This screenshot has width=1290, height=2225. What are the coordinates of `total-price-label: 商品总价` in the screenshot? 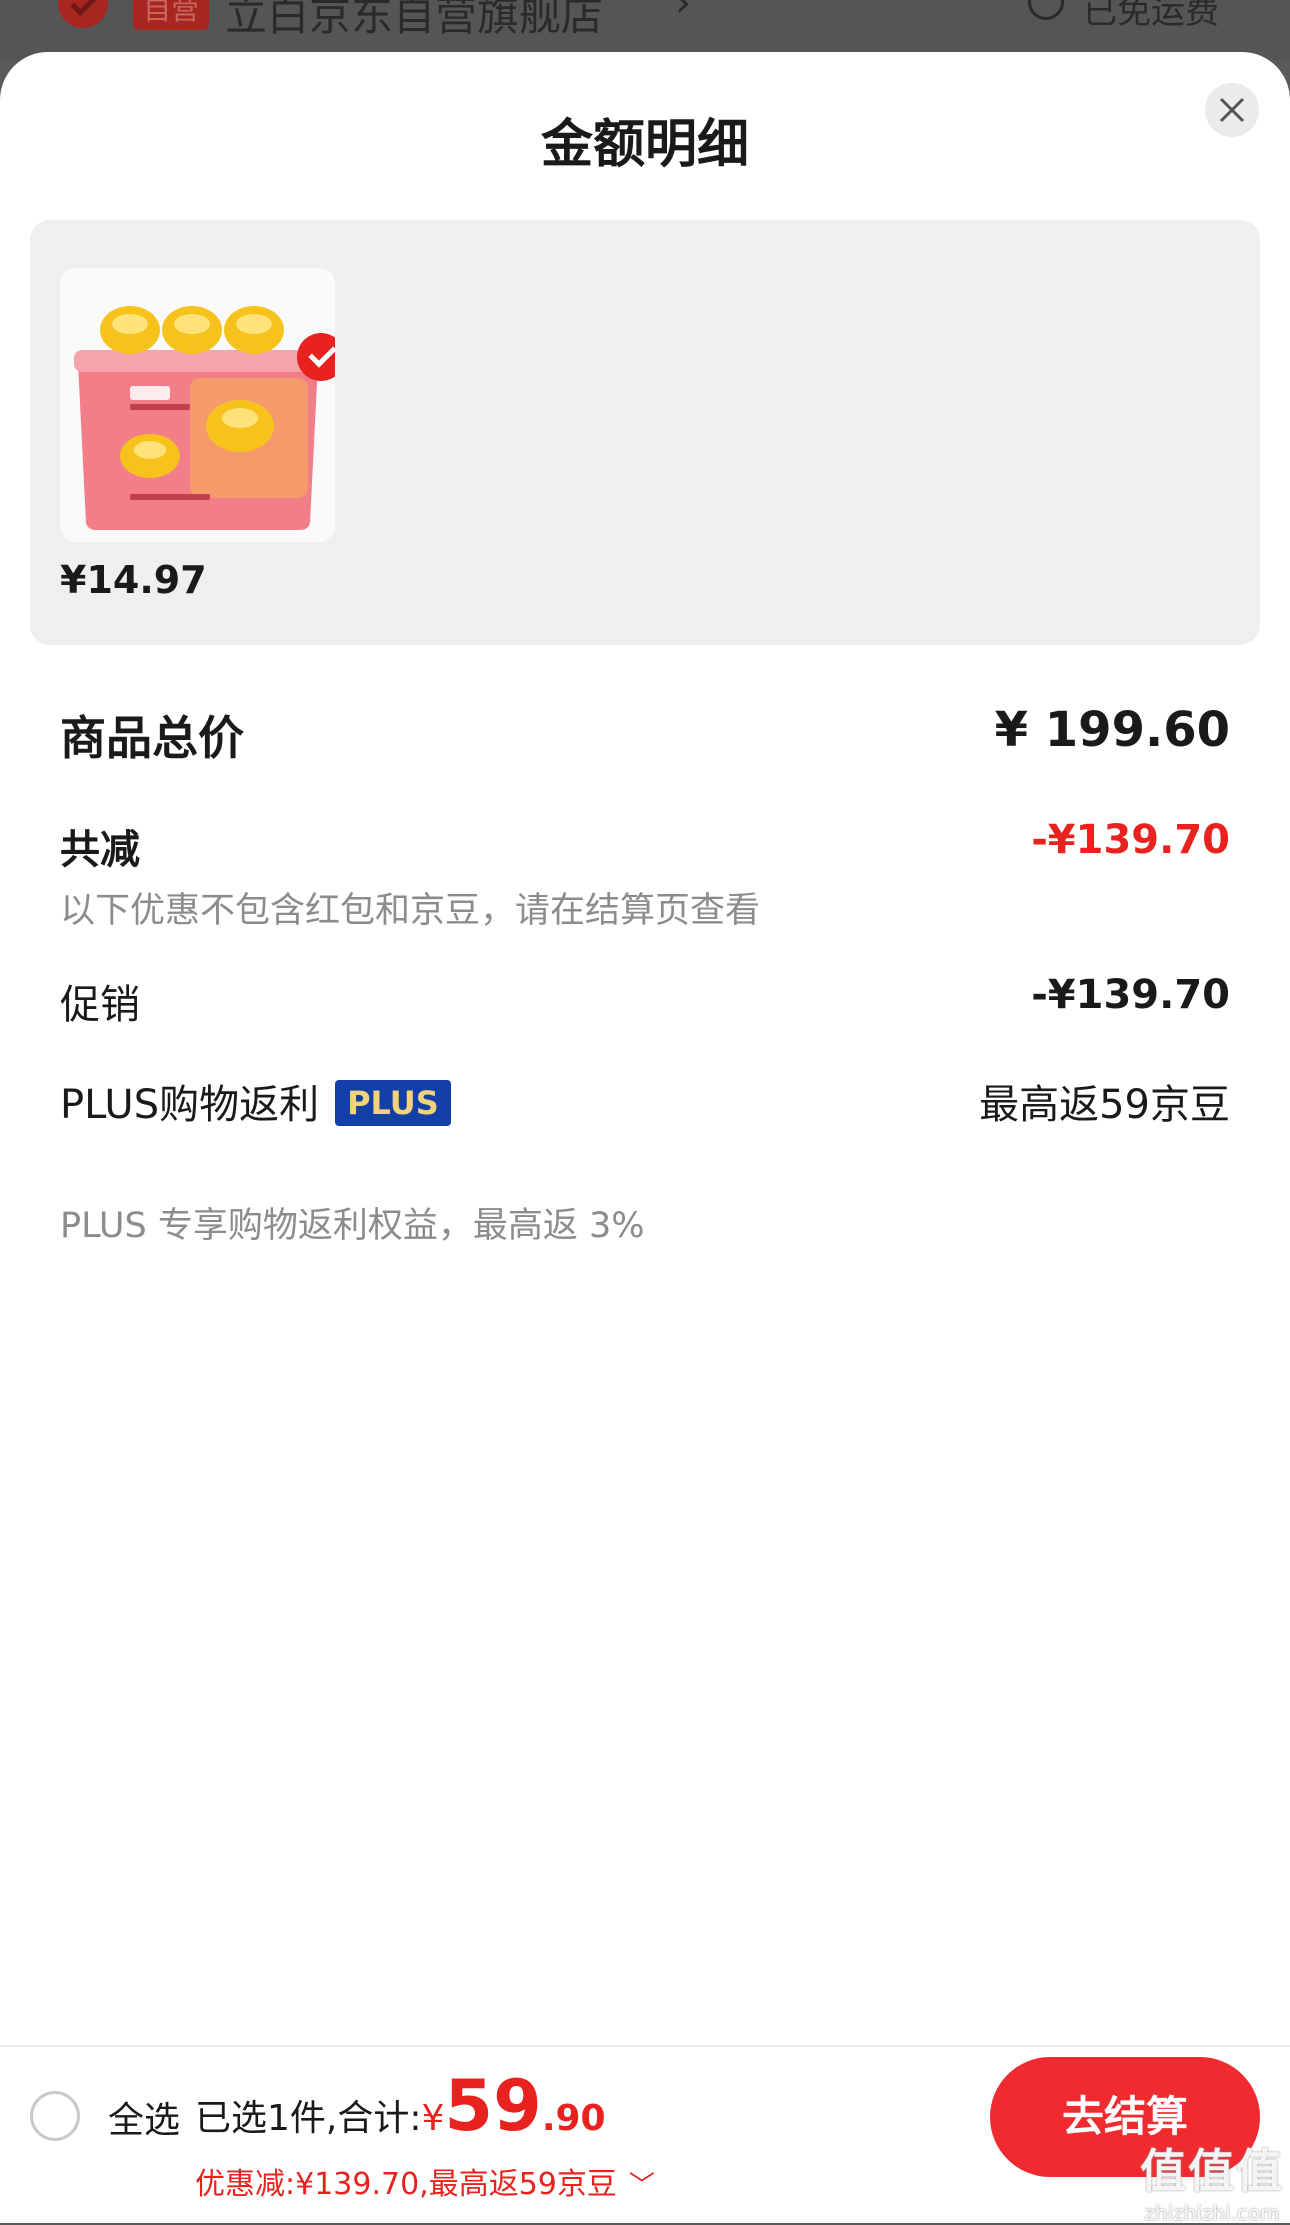 It's located at (152, 738).